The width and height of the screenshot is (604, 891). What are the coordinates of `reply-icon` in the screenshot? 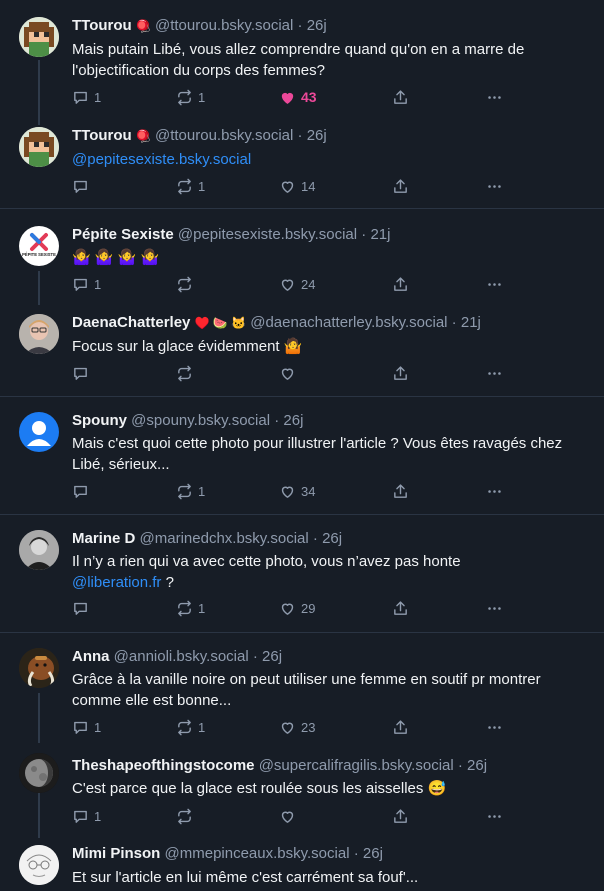 It's located at (80, 97).